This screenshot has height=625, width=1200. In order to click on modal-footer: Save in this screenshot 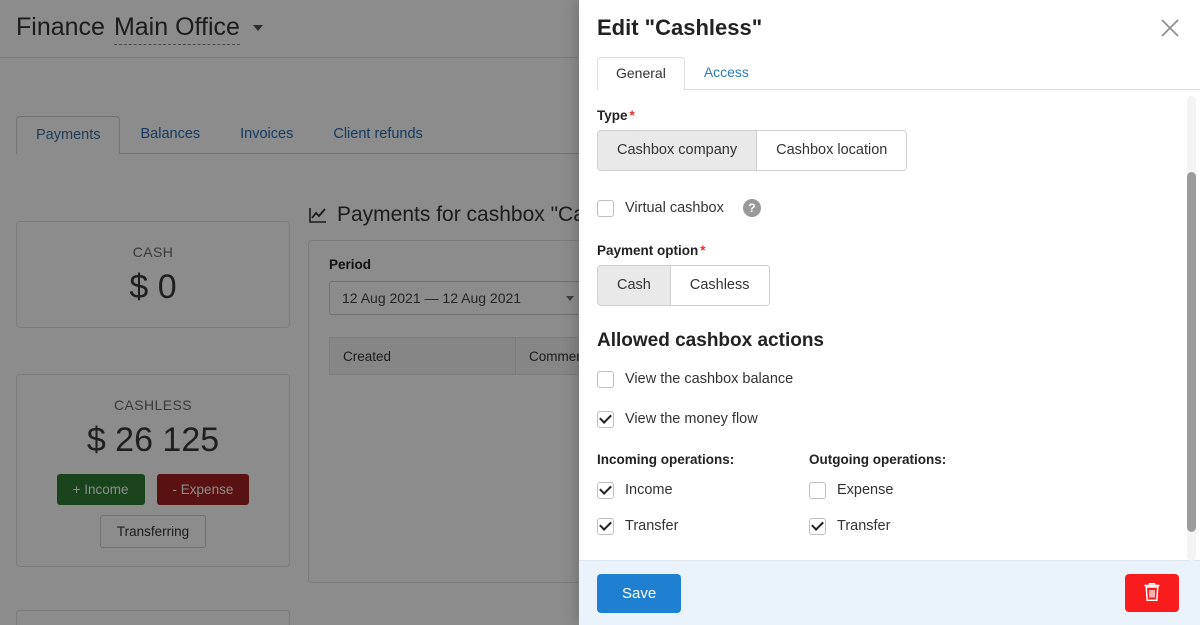, I will do `click(889, 592)`.